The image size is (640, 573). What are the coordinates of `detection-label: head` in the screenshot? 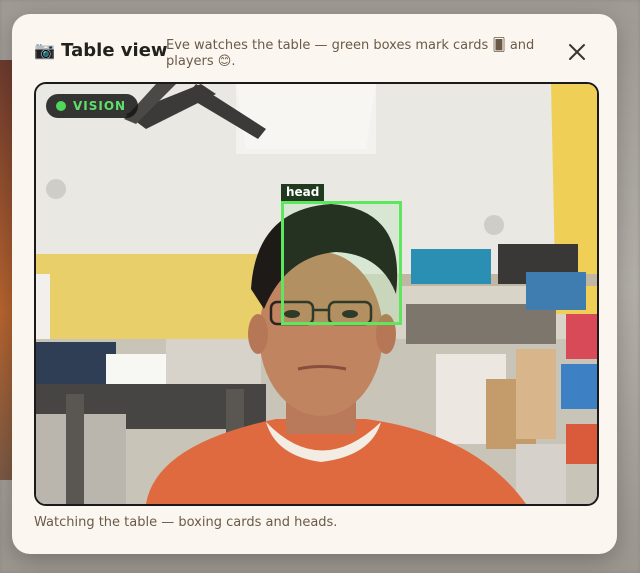 It's located at (303, 192).